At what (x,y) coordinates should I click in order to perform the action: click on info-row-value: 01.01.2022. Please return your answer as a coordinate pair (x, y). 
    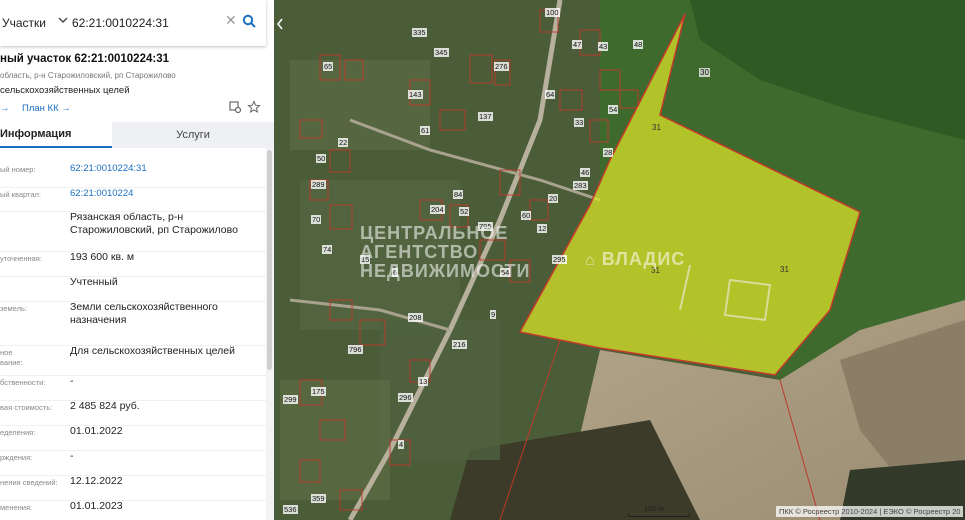
    Looking at the image, I should click on (96, 431).